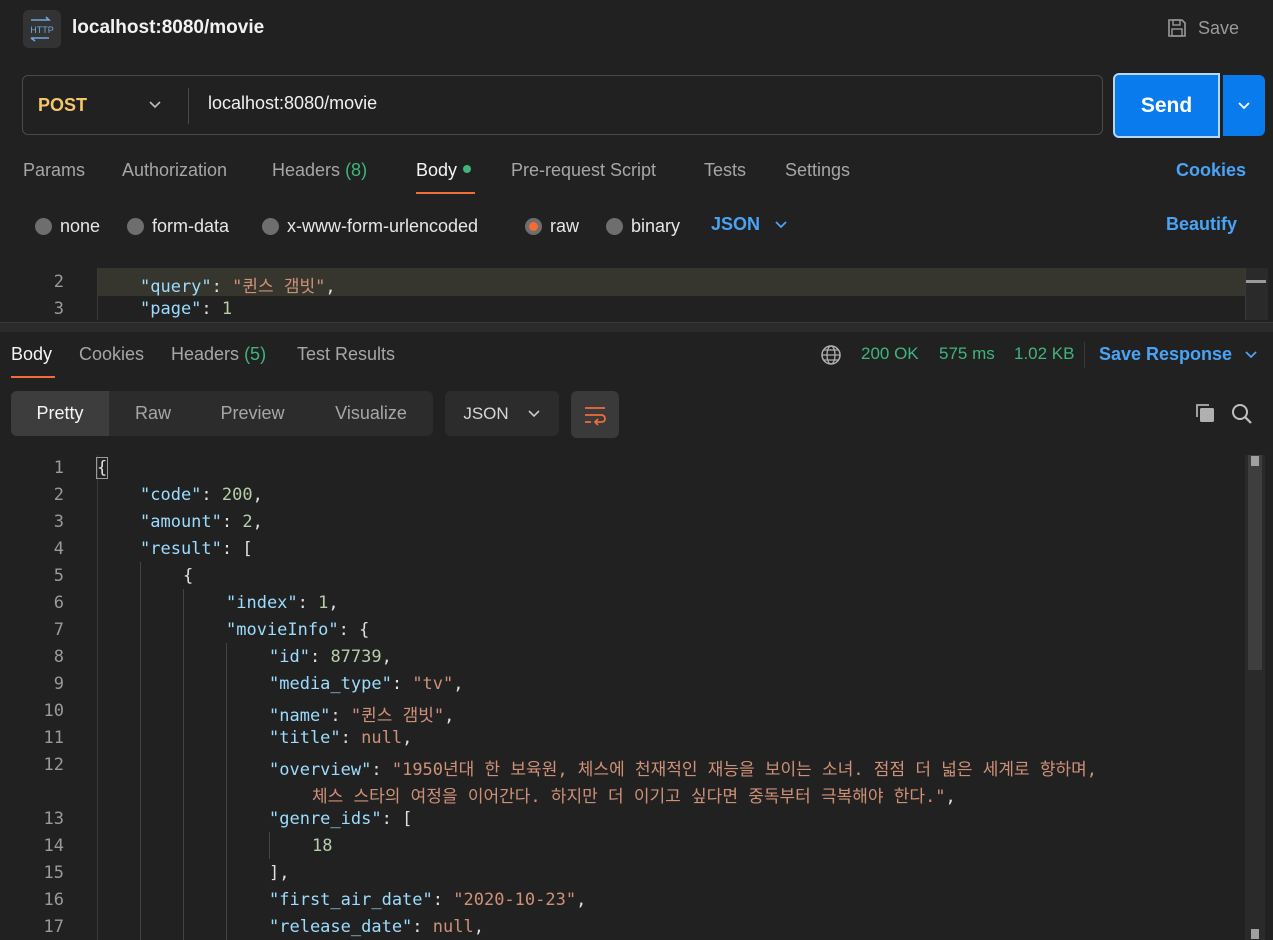  Describe the element at coordinates (181, 549) in the screenshot. I see `json-key: "result"` at that location.